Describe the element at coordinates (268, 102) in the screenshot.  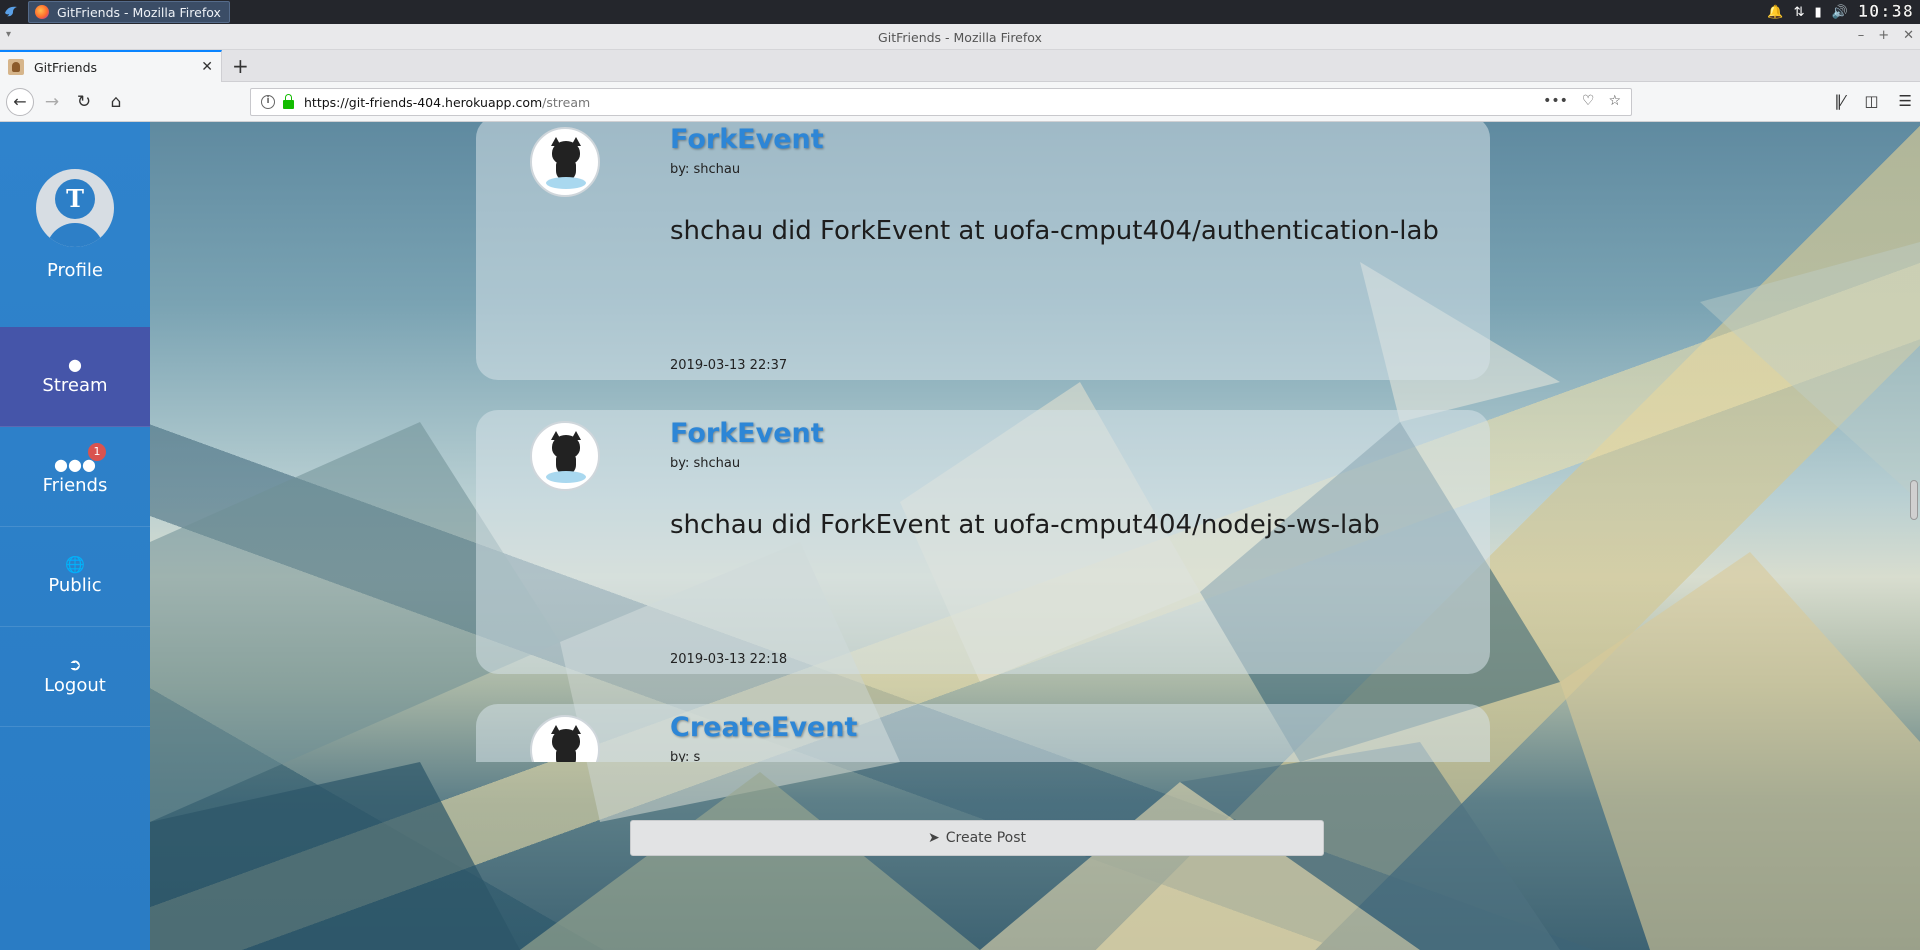
I see `site-info-icon: i` at that location.